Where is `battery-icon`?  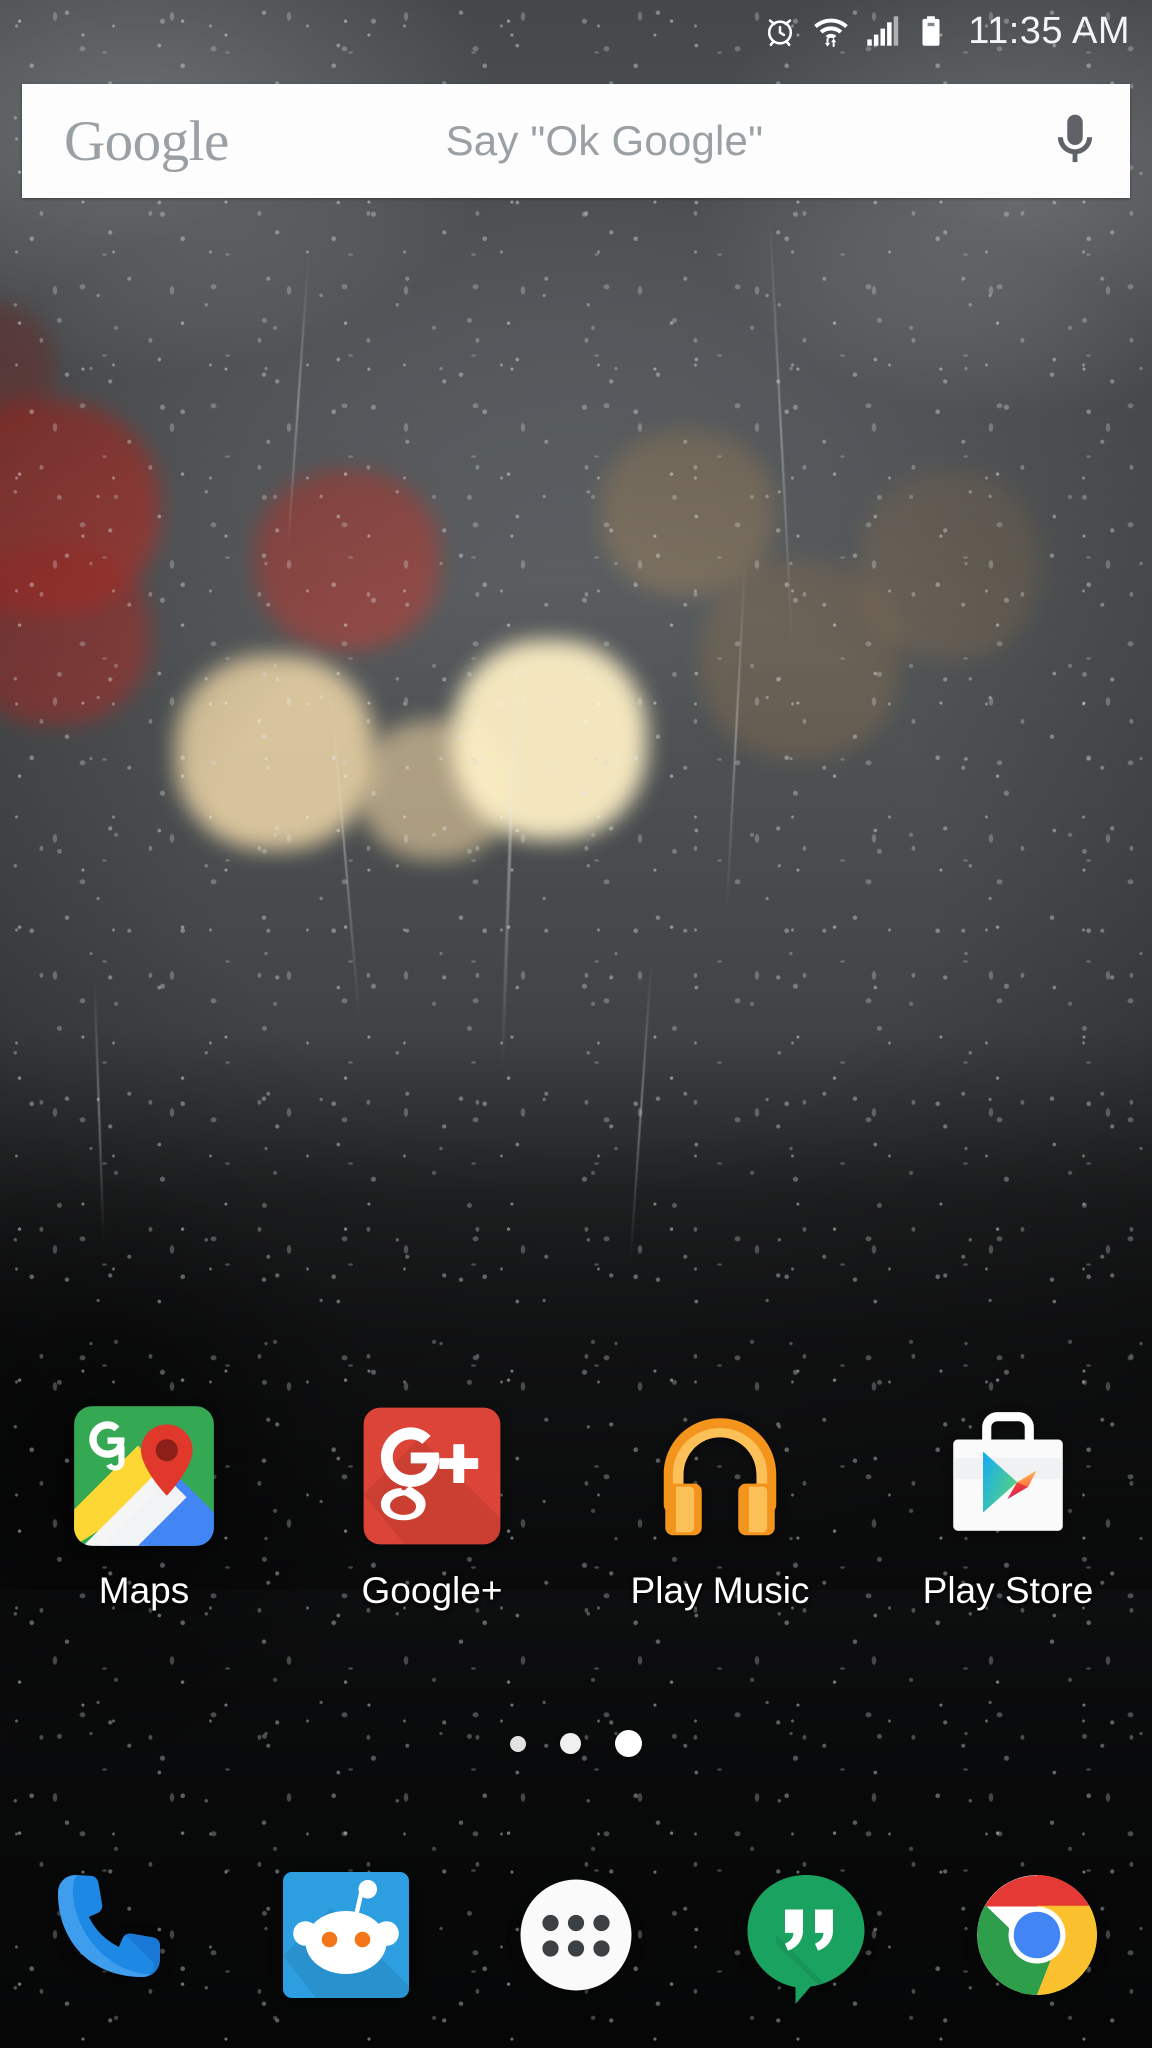 battery-icon is located at coordinates (931, 31).